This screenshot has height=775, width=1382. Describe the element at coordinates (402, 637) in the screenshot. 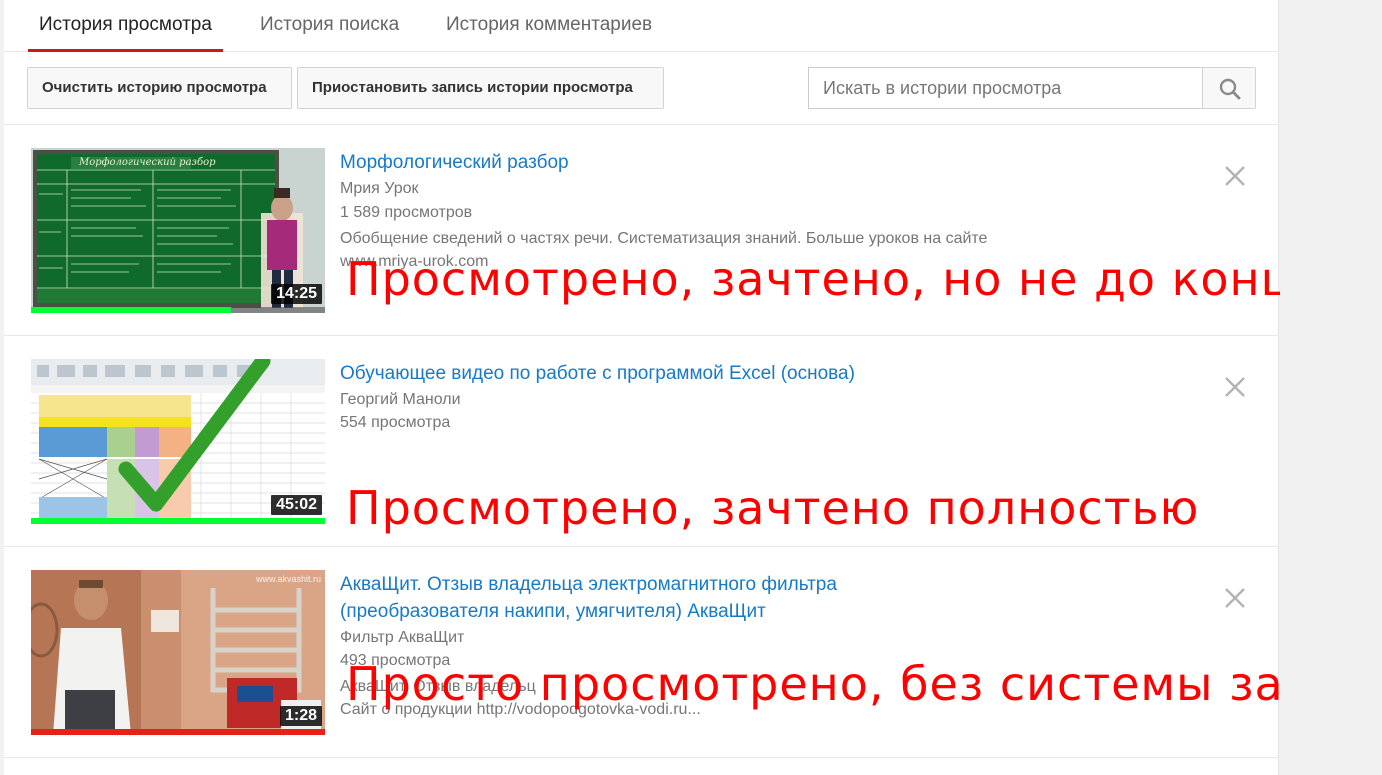

I see `channel-name: Фильтр АкваЩит` at that location.